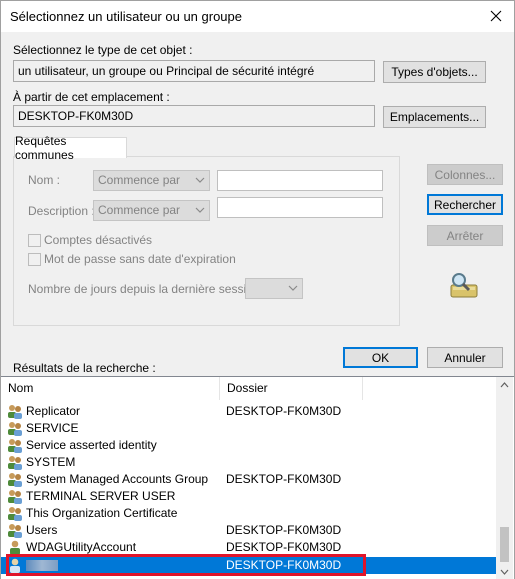 The image size is (515, 579). I want to click on column-header-folder: Dossier, so click(291, 388).